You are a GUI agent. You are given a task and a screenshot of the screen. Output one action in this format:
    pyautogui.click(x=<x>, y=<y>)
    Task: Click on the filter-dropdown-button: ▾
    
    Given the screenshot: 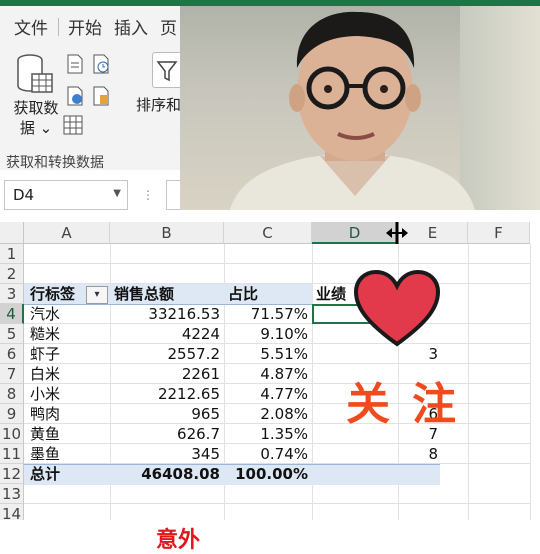 What is the action you would take?
    pyautogui.click(x=97, y=295)
    